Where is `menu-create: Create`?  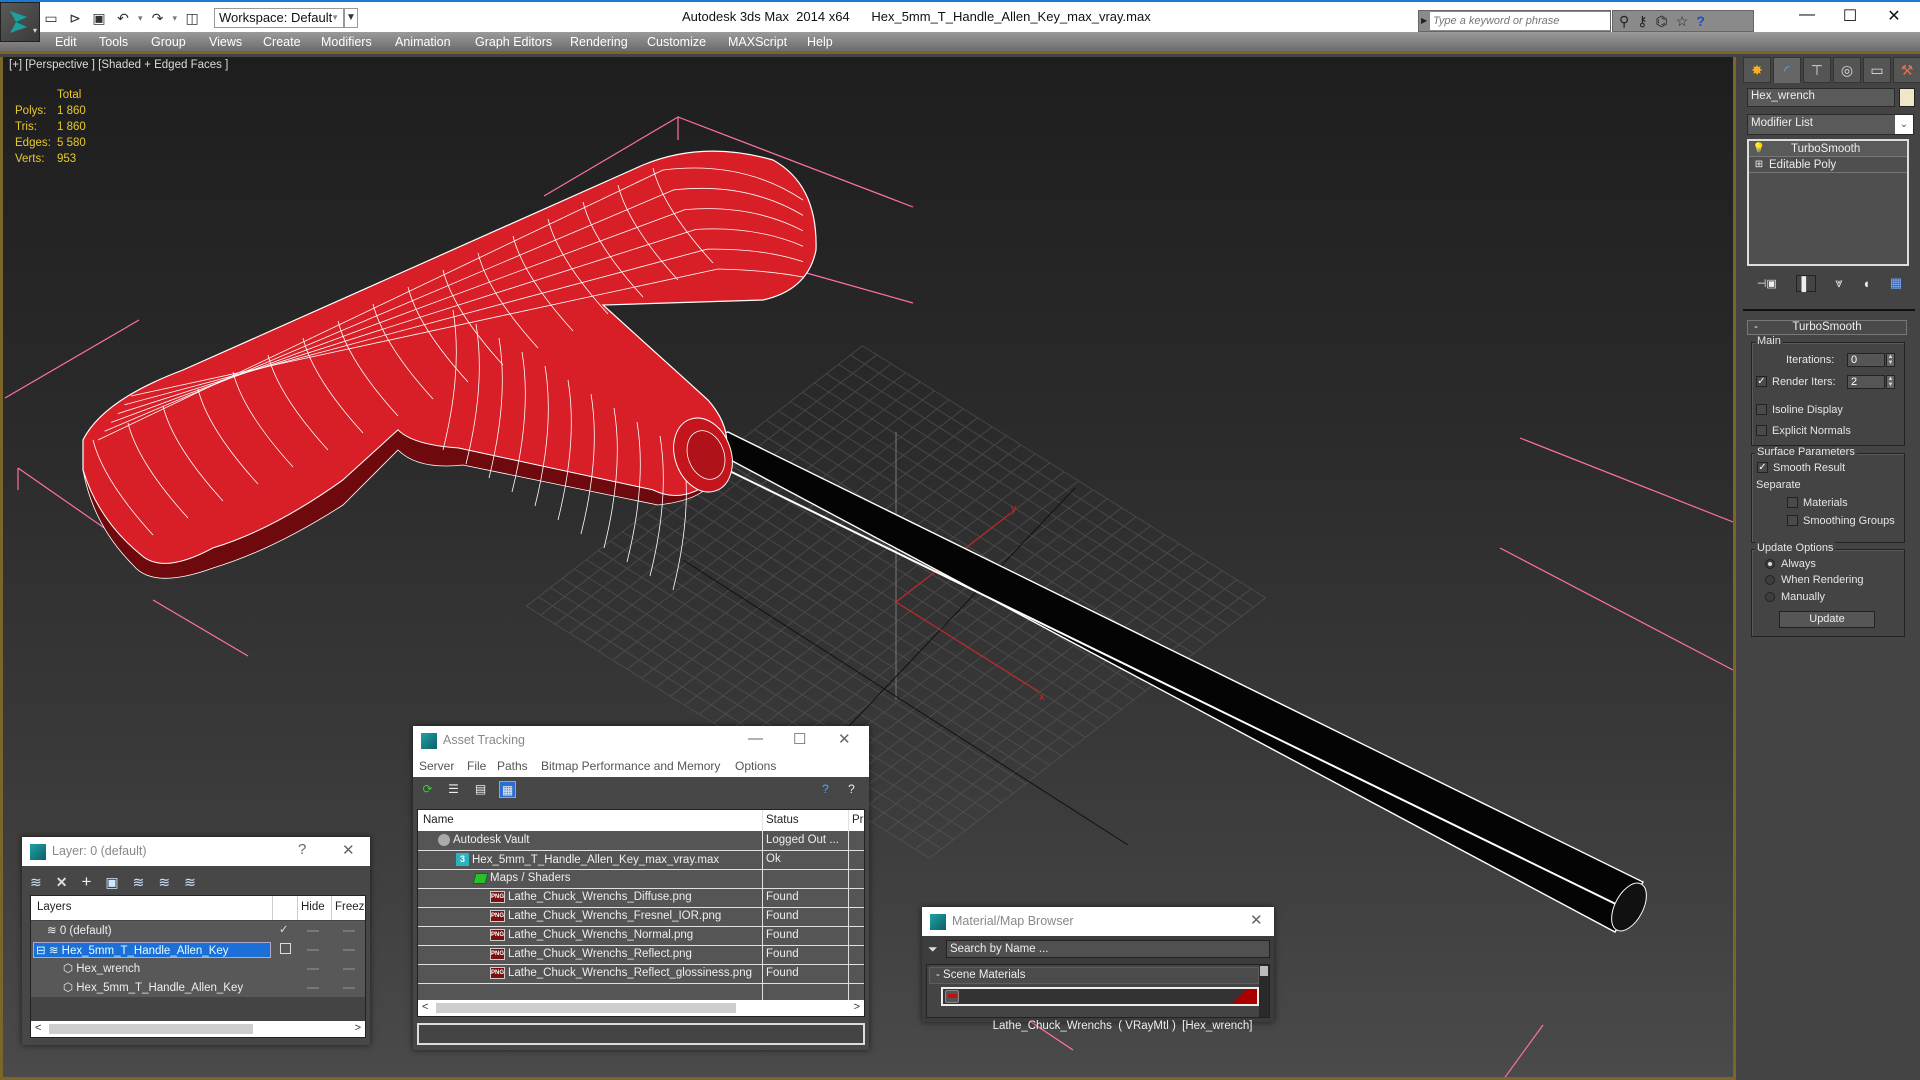 menu-create: Create is located at coordinates (282, 42).